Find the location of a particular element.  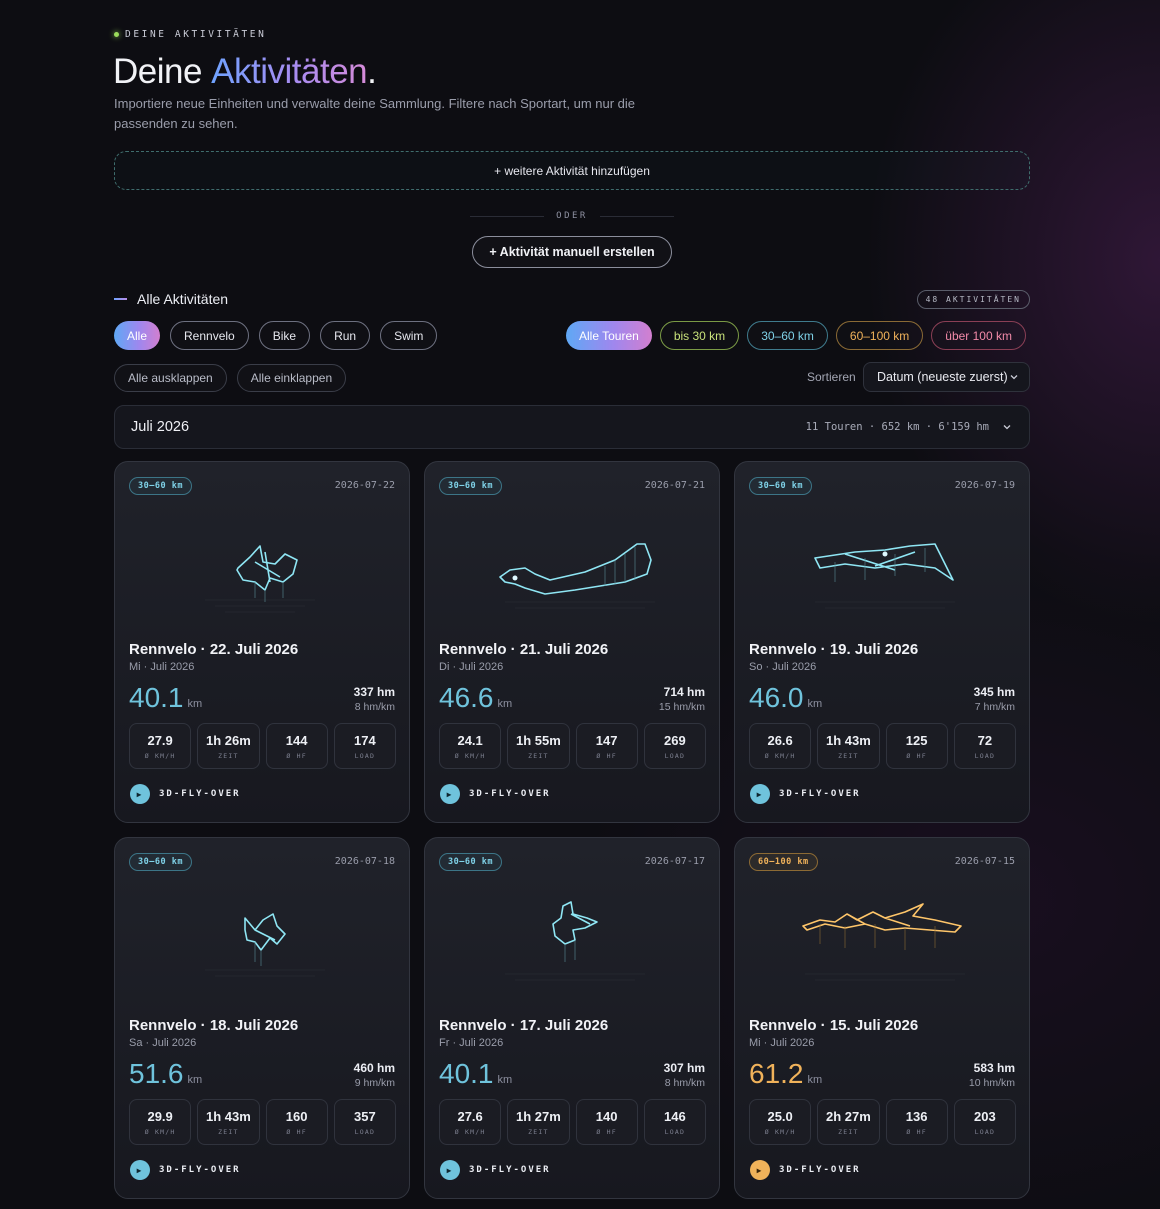

stat-row: 29.9 Ø KM/H 1h 43m ZEIT 160 Ø HF 357 LOAD is located at coordinates (262, 1122).